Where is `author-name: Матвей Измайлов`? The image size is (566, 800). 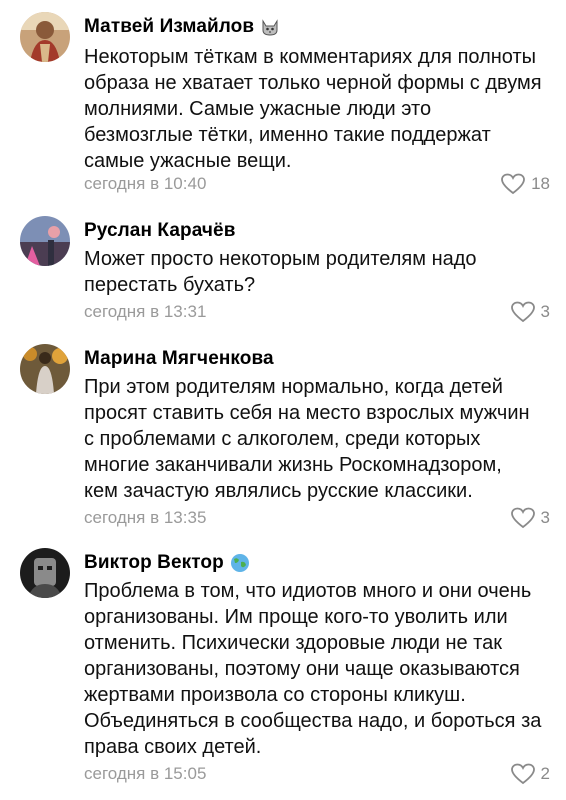 author-name: Матвей Измайлов is located at coordinates (169, 27).